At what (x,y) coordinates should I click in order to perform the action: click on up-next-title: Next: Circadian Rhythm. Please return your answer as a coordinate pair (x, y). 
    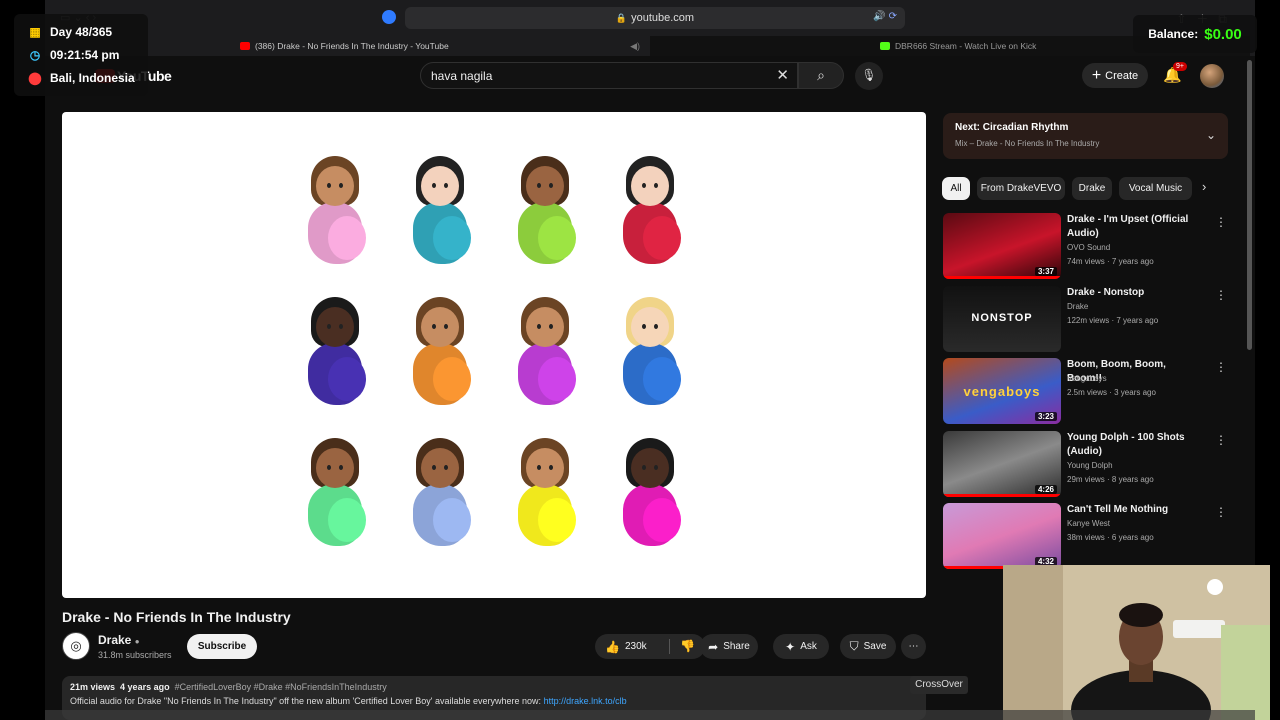
    Looking at the image, I should click on (1012, 127).